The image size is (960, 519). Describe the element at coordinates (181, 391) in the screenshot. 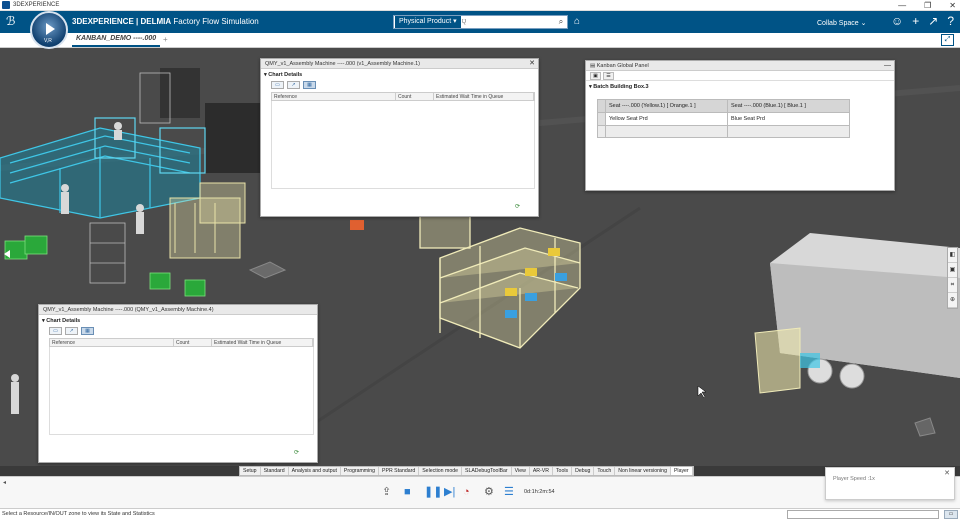

I see `grid-body` at that location.